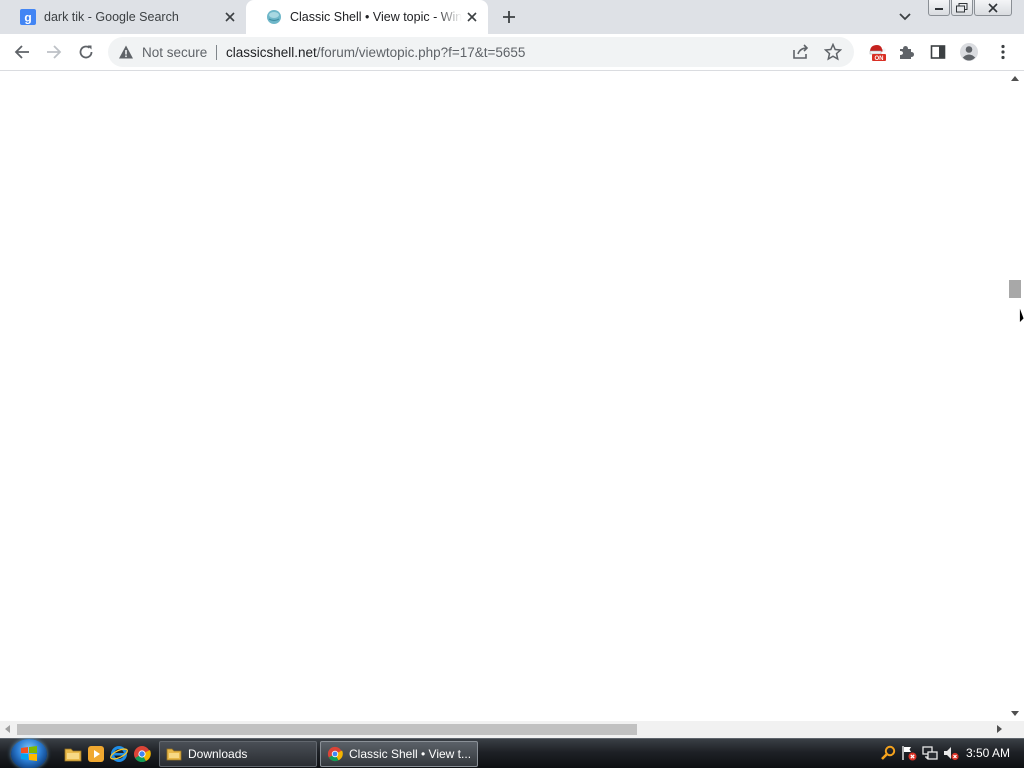  I want to click on tab-classic-shell: Classic Shell • View topic - Windows, so click(367, 17).